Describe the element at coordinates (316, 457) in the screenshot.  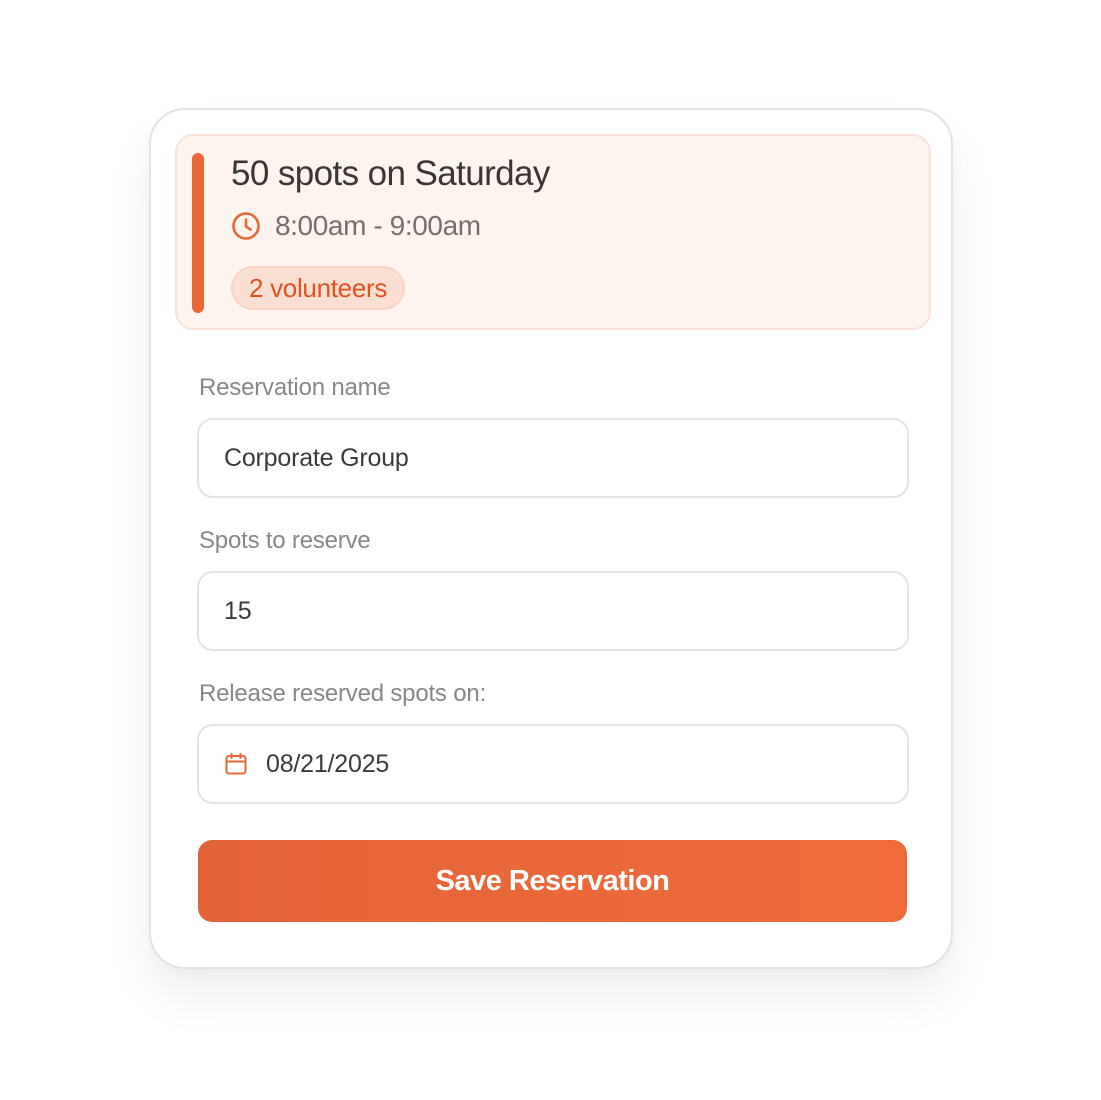
I see `reservation-name-value: Corporate Group` at that location.